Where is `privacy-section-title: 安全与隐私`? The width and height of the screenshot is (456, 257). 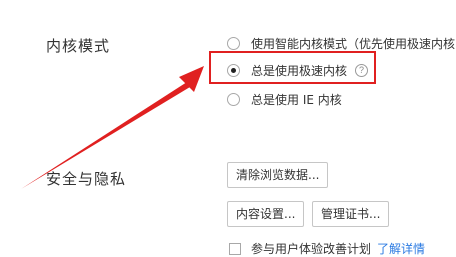
privacy-section-title: 安全与隐私 is located at coordinates (86, 179).